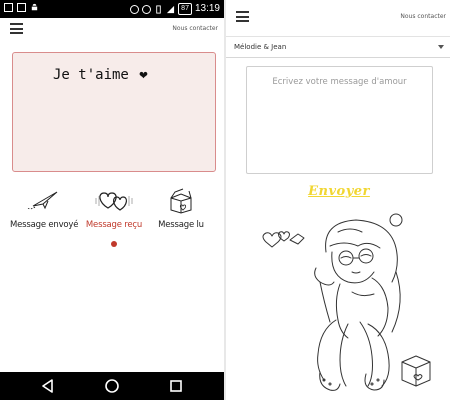 The width and height of the screenshot is (450, 400). What do you see at coordinates (114, 112) in the screenshot?
I see `received-message-card: Je t'aime ❤` at bounding box center [114, 112].